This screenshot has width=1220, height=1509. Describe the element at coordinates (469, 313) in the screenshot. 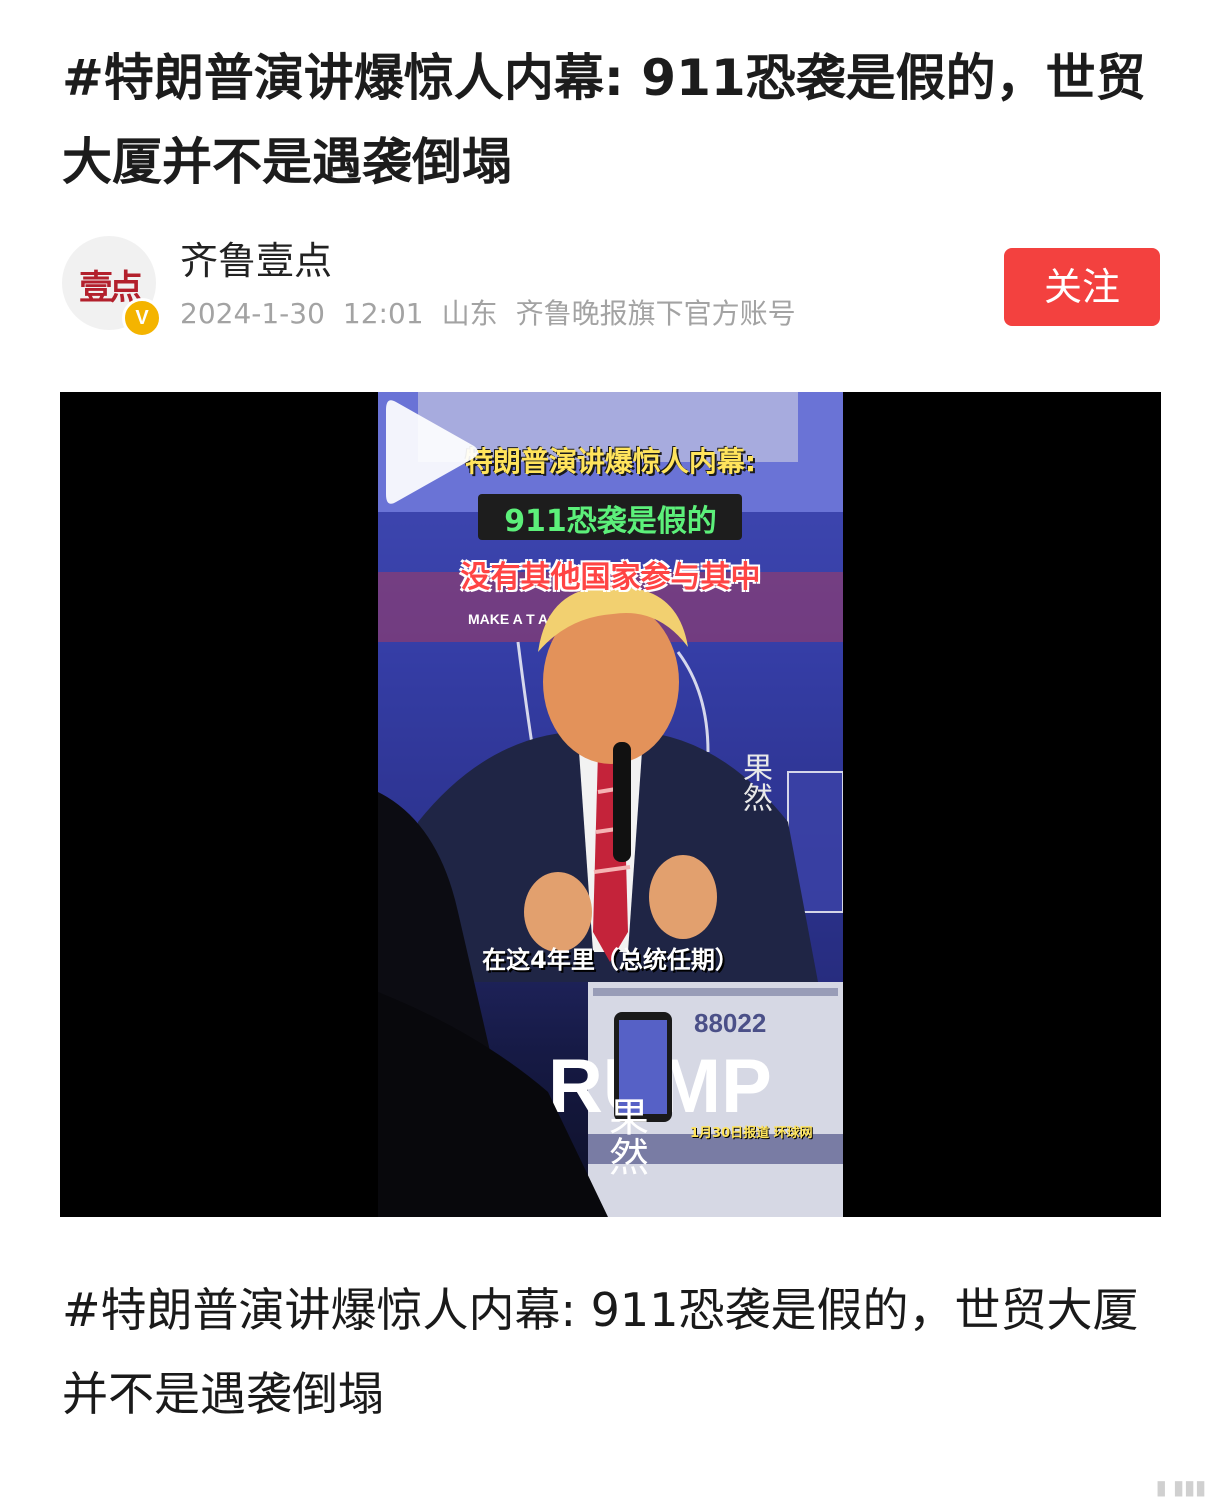

I see `post-location: 山东` at that location.